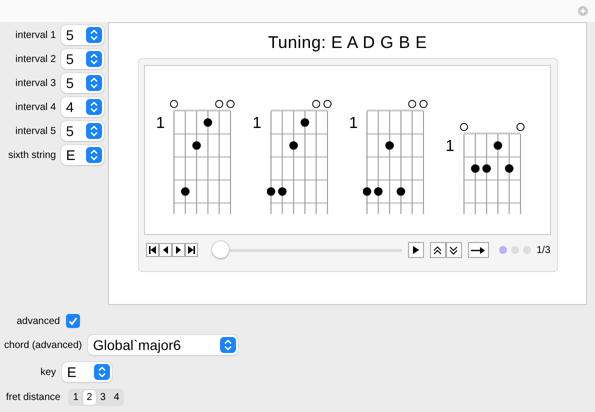 The image size is (595, 412). What do you see at coordinates (117, 397) in the screenshot?
I see `fret-distance-option: 4` at bounding box center [117, 397].